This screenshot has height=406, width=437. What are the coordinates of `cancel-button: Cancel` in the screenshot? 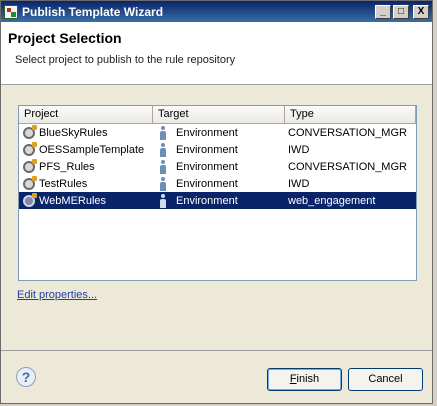 It's located at (385, 379).